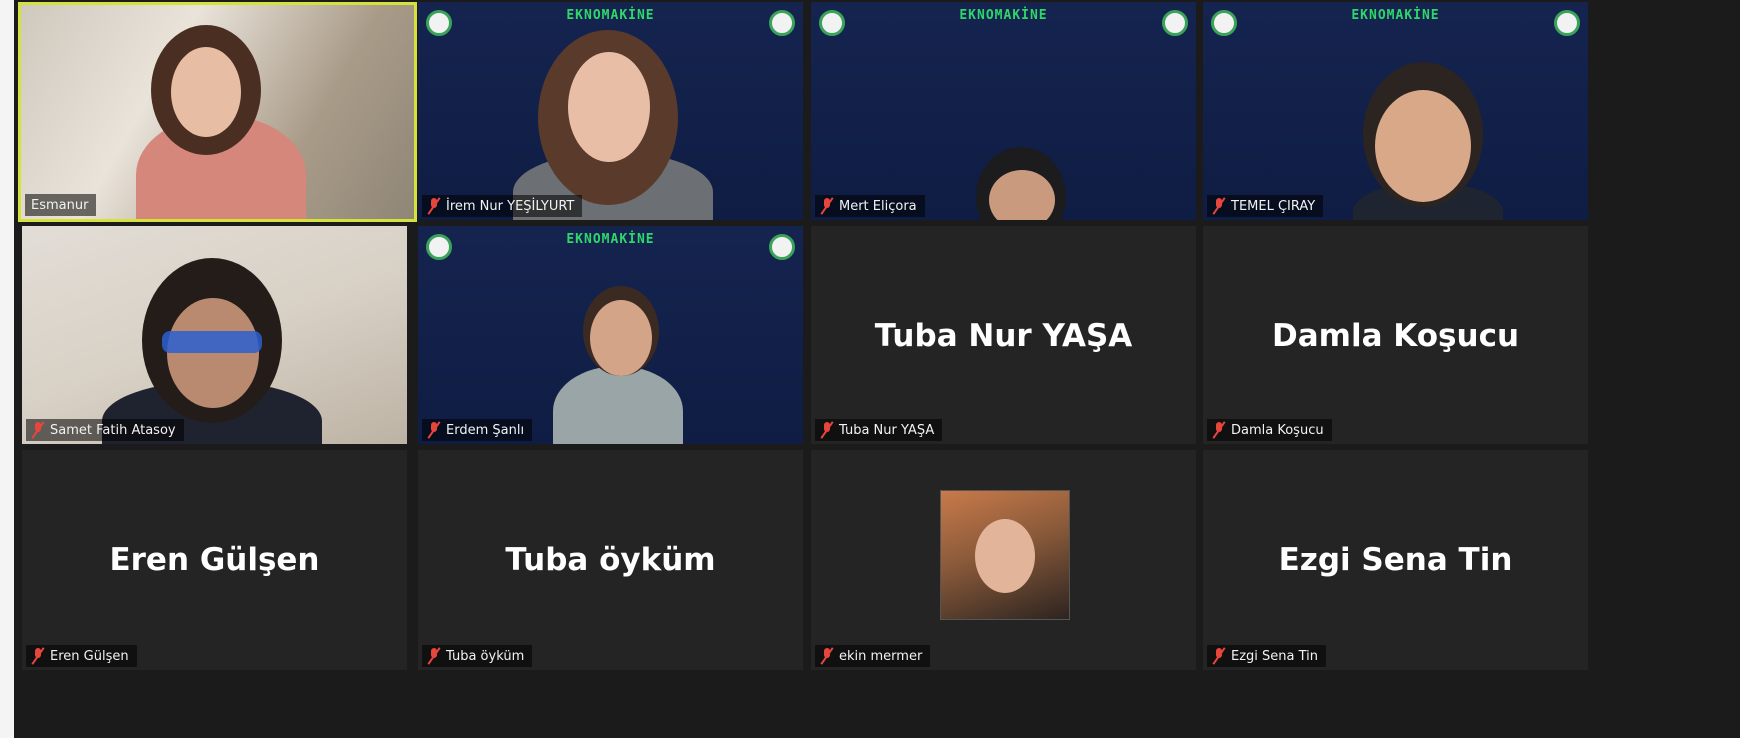 The image size is (1740, 738). I want to click on participant-name: Tuba öyküm, so click(485, 656).